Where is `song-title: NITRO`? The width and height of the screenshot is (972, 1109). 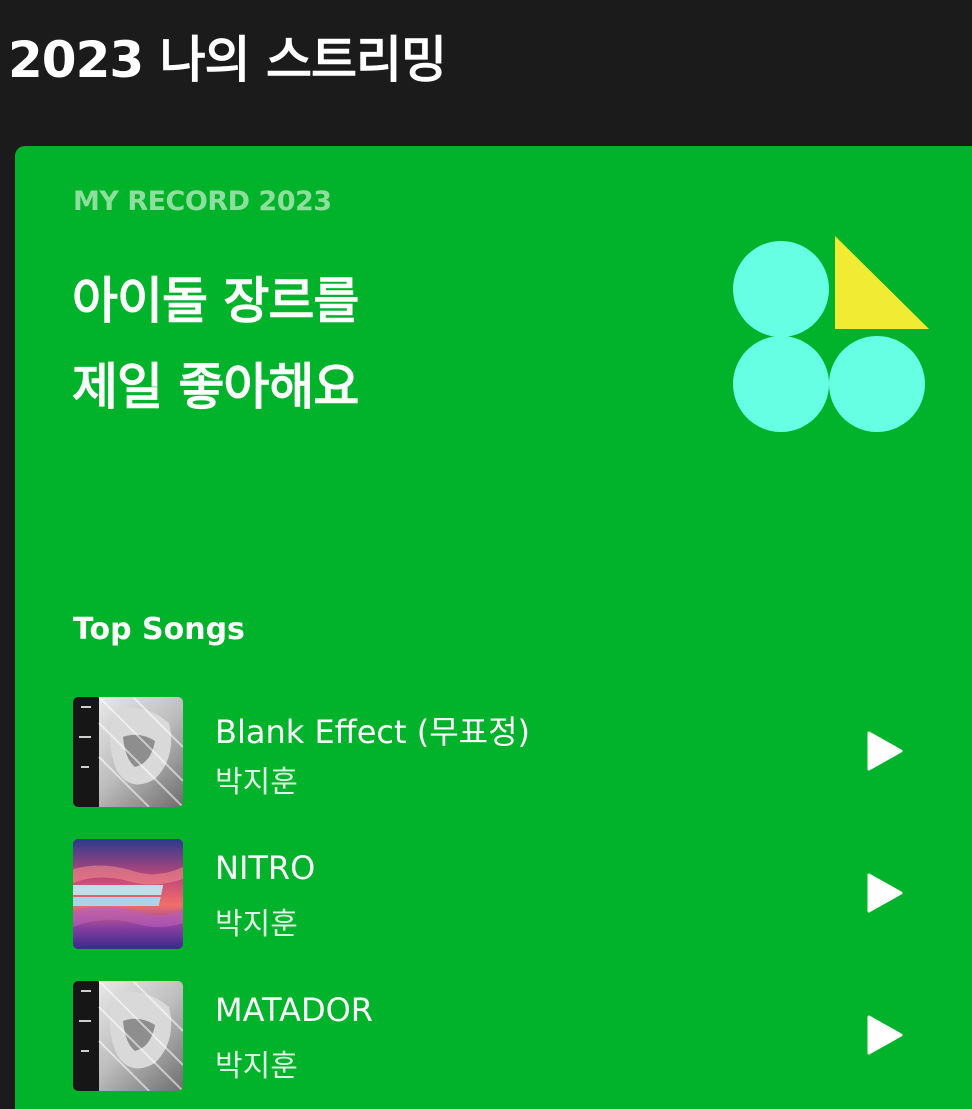 song-title: NITRO is located at coordinates (265, 868).